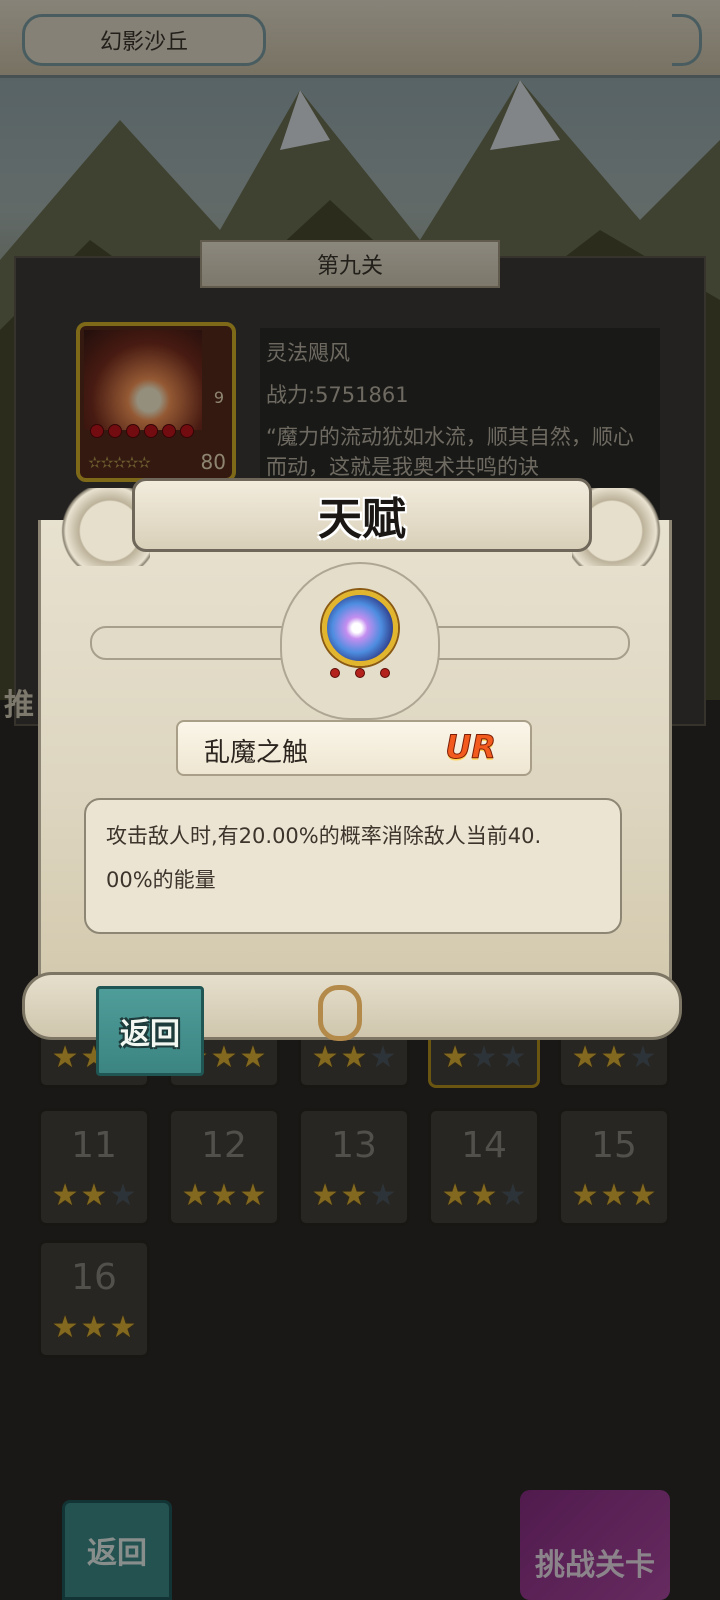 The image size is (720, 1600). What do you see at coordinates (161, 880) in the screenshot?
I see `talent-description-line: 00%的能量` at bounding box center [161, 880].